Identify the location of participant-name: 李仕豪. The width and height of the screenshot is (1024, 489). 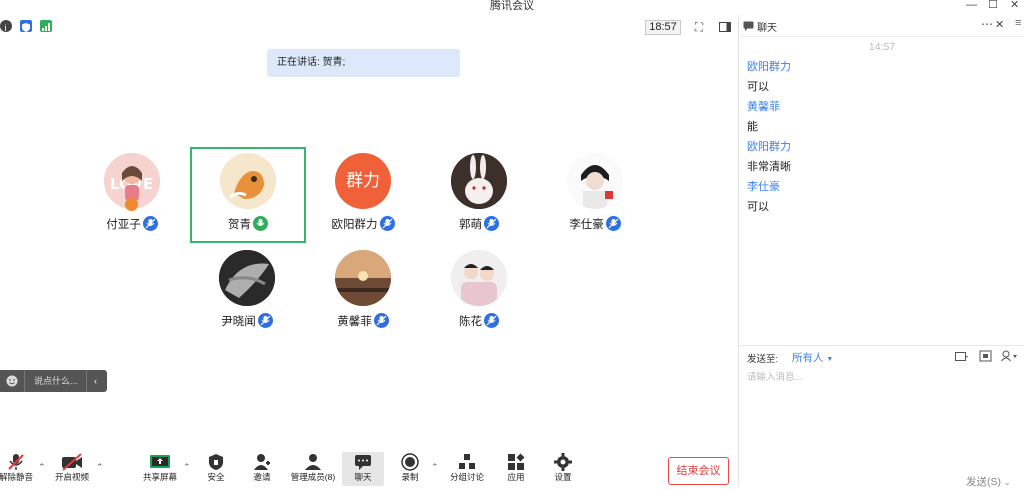
(595, 224).